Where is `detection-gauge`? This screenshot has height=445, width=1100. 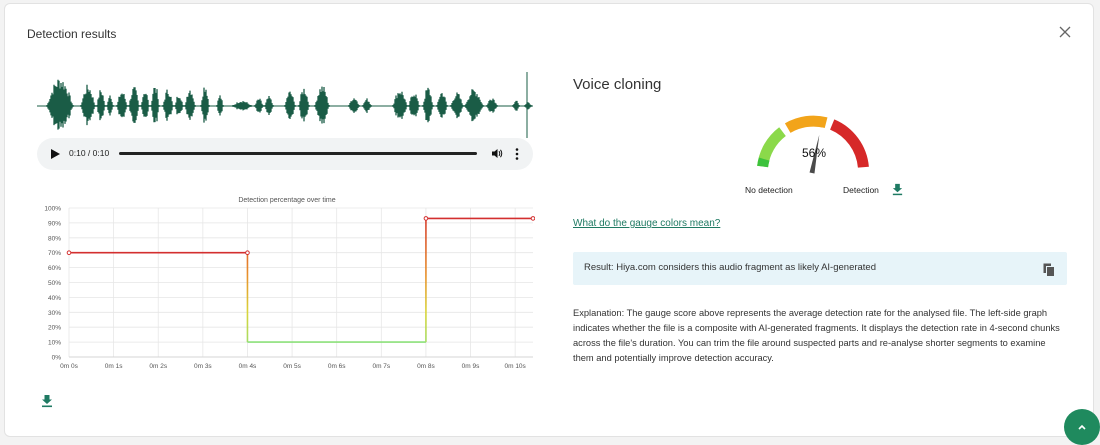
detection-gauge is located at coordinates (813, 144).